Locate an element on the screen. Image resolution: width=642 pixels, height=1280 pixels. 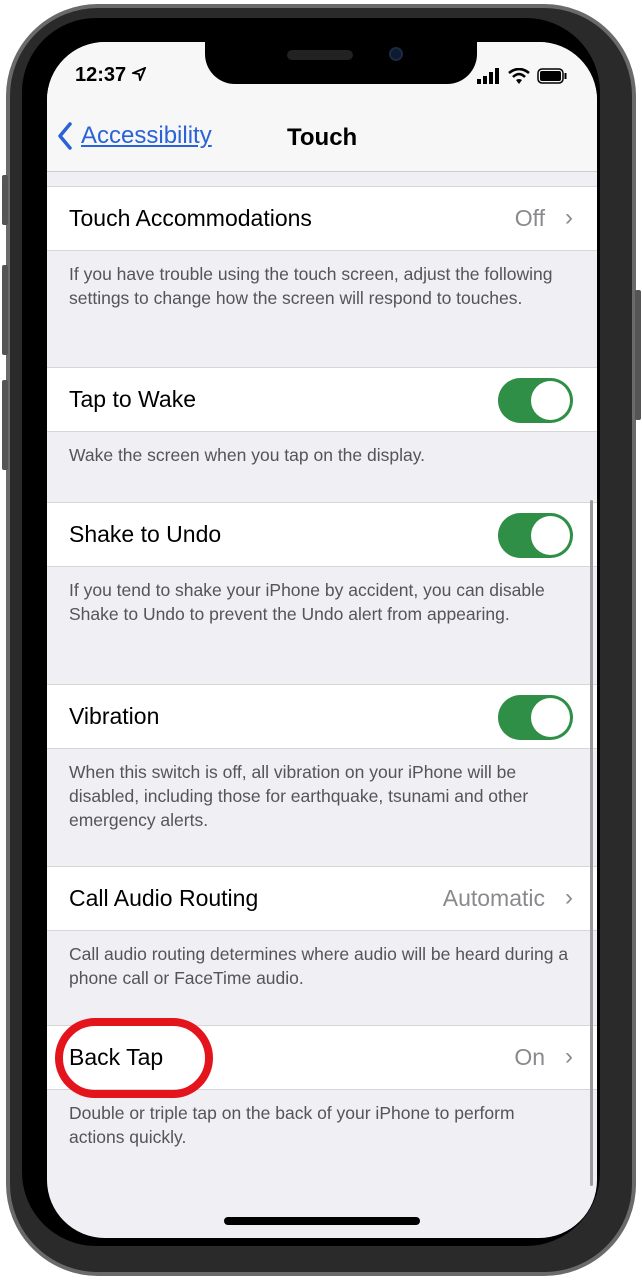
row-value: Off is located at coordinates (529, 218).